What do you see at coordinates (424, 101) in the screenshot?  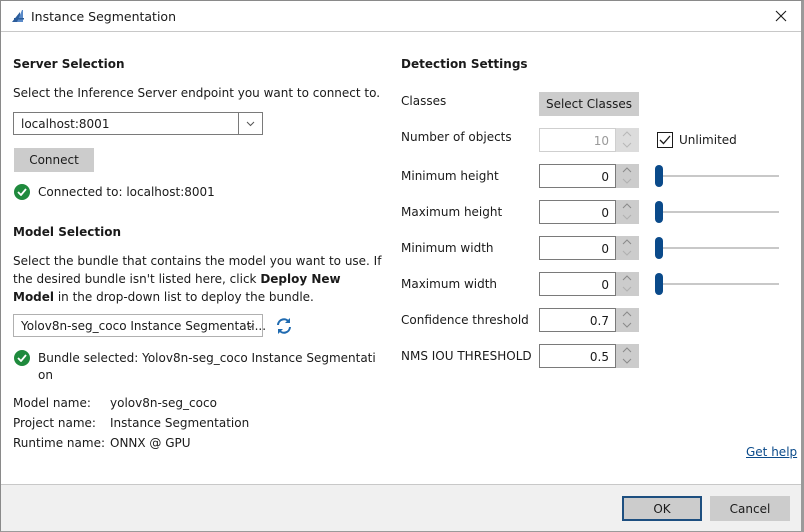 I see `classes-label: Classes` at bounding box center [424, 101].